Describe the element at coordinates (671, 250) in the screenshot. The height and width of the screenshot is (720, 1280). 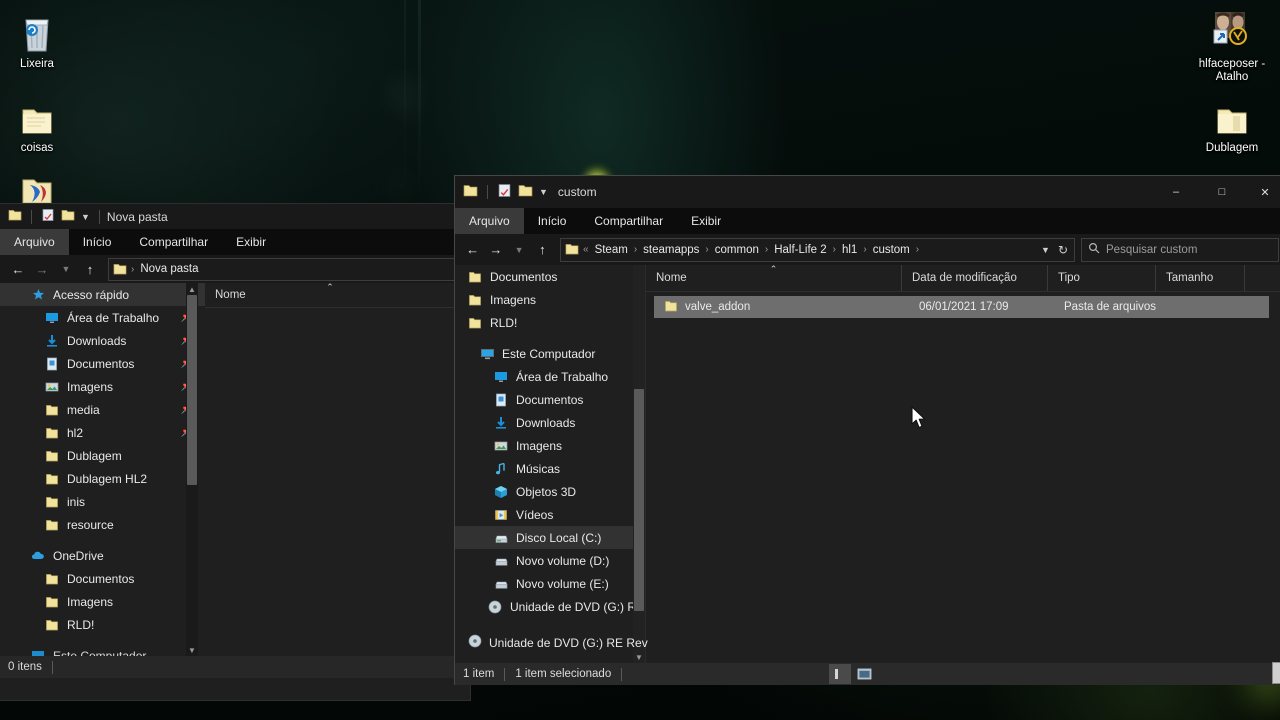
I see `breadcrumb-item-steamapps: steamapps` at that location.